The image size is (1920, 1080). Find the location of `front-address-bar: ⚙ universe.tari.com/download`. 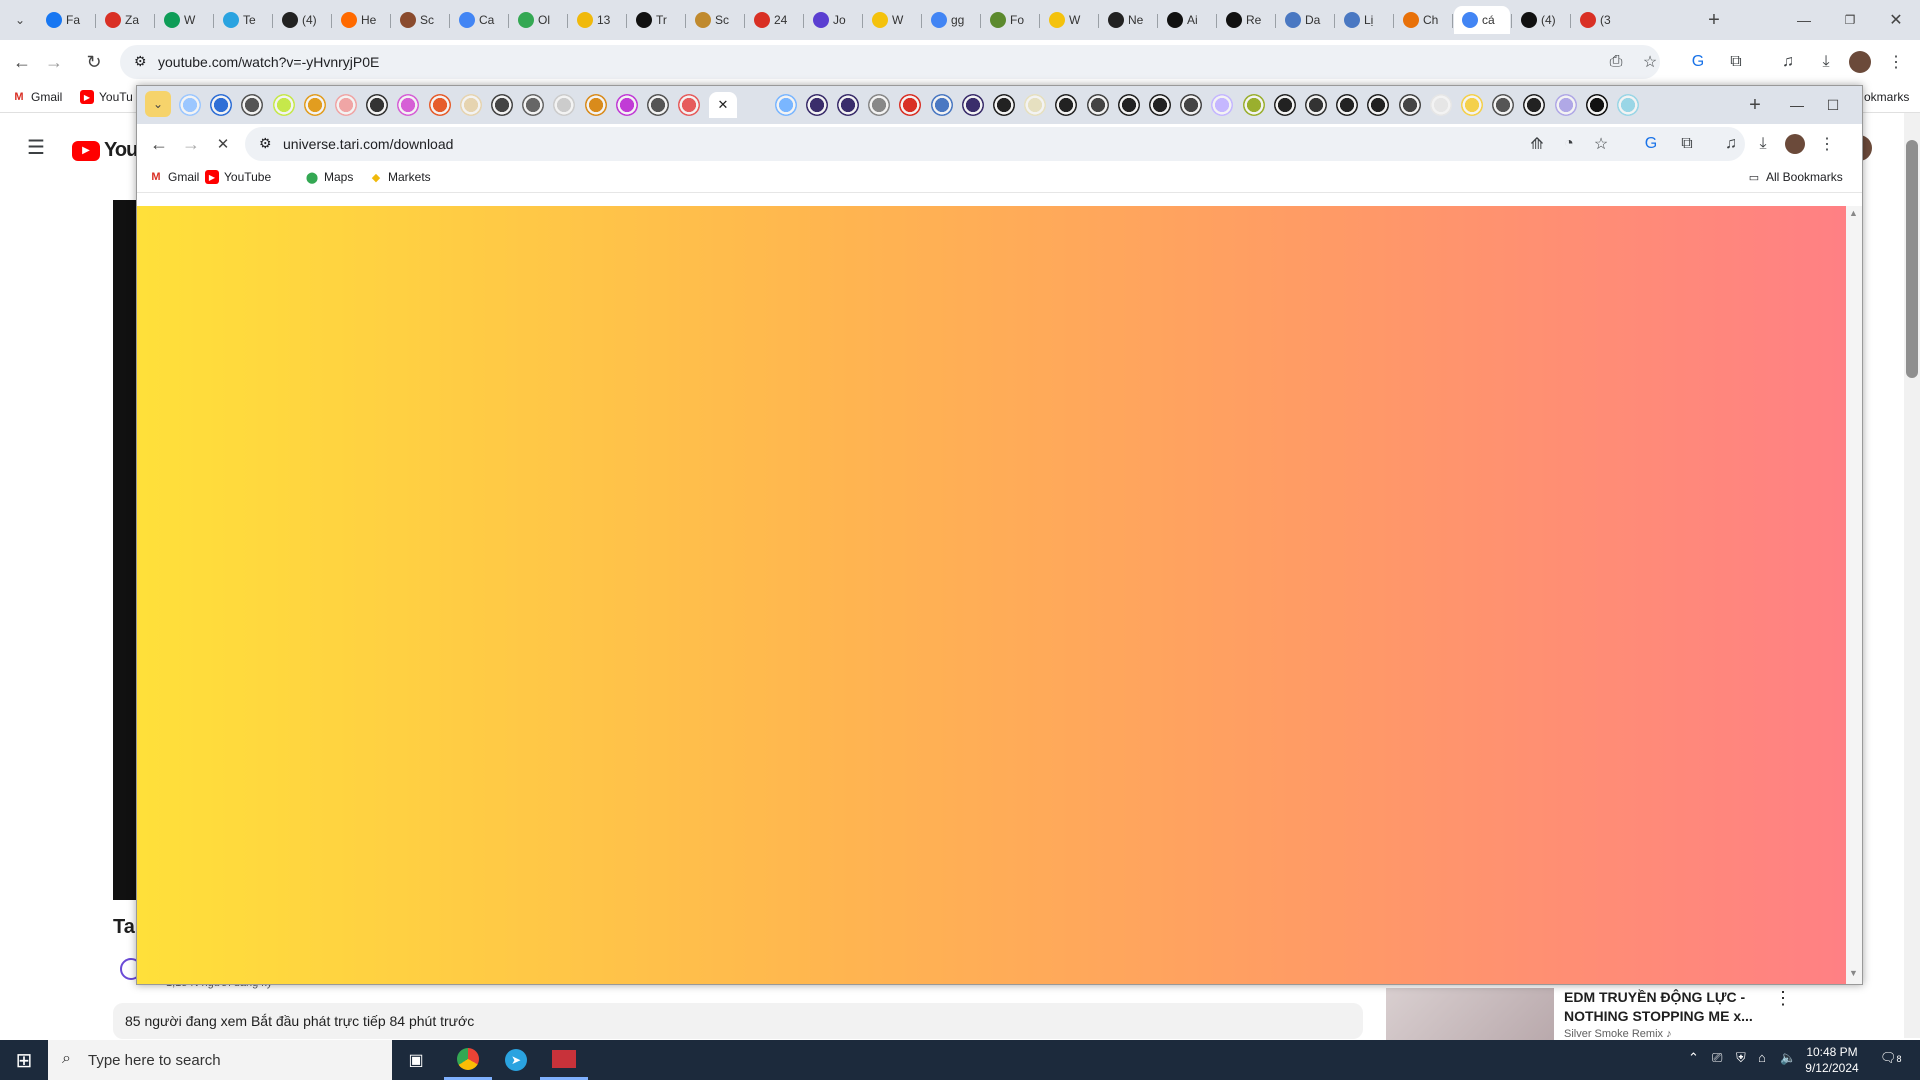

front-address-bar: ⚙ universe.tari.com/download is located at coordinates (995, 144).